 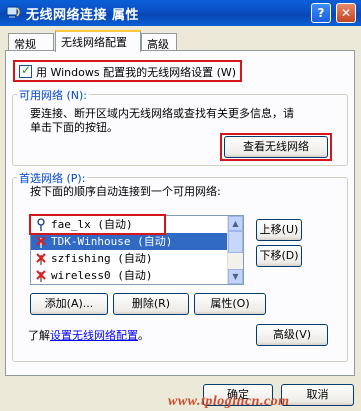 I want to click on list-scrollbar: ▲ ▼, so click(x=235, y=250).